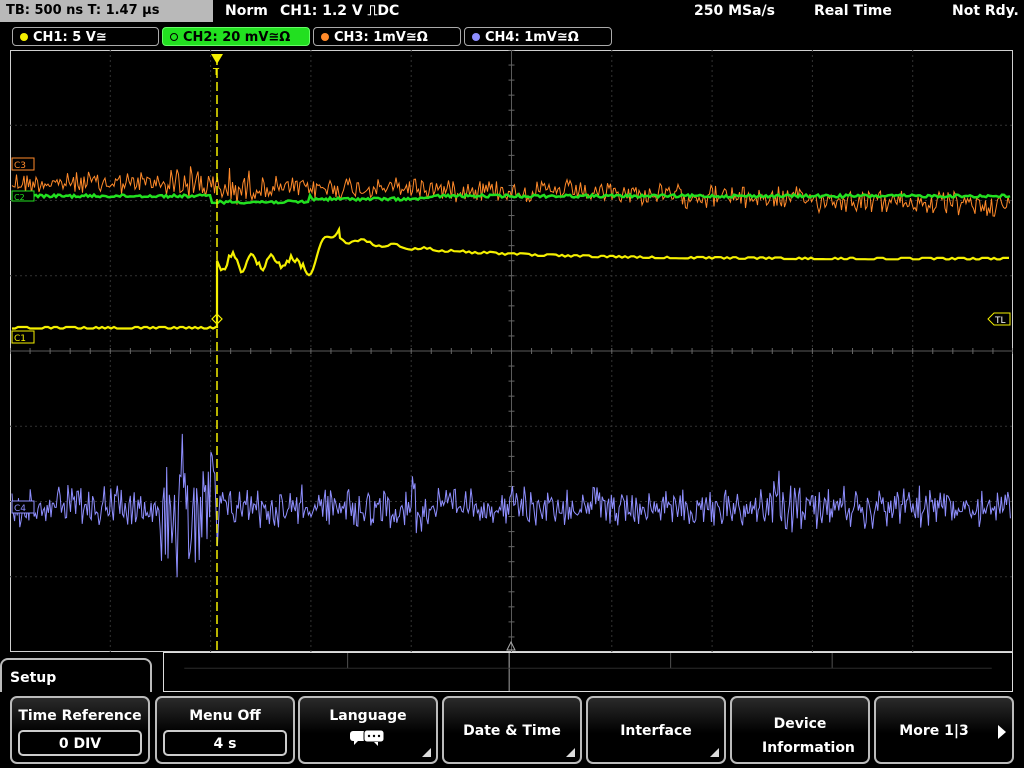  I want to click on ch4-label: CH4: 1mV≅Ω, so click(532, 37).